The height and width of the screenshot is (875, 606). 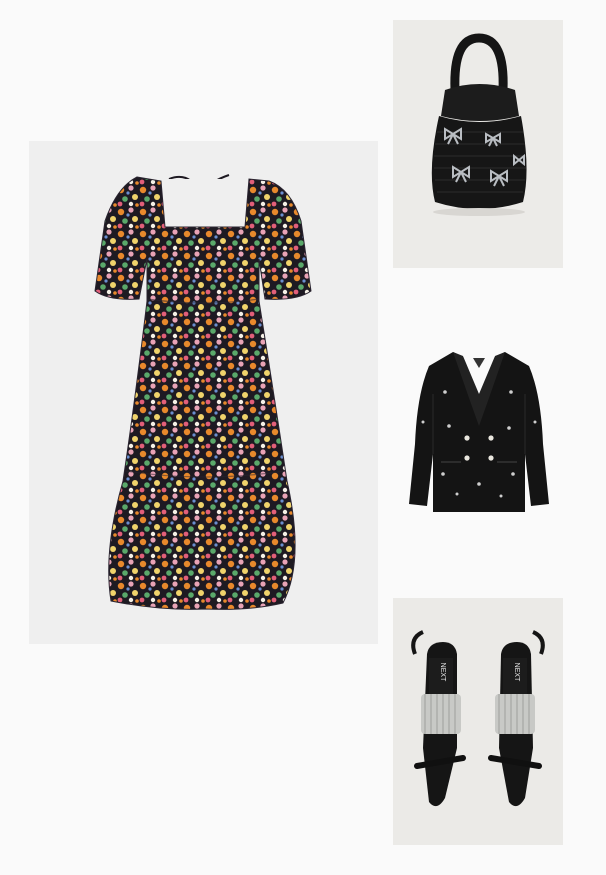 What do you see at coordinates (516, 718) in the screenshot?
I see `right-sandal-icon: NEXT` at bounding box center [516, 718].